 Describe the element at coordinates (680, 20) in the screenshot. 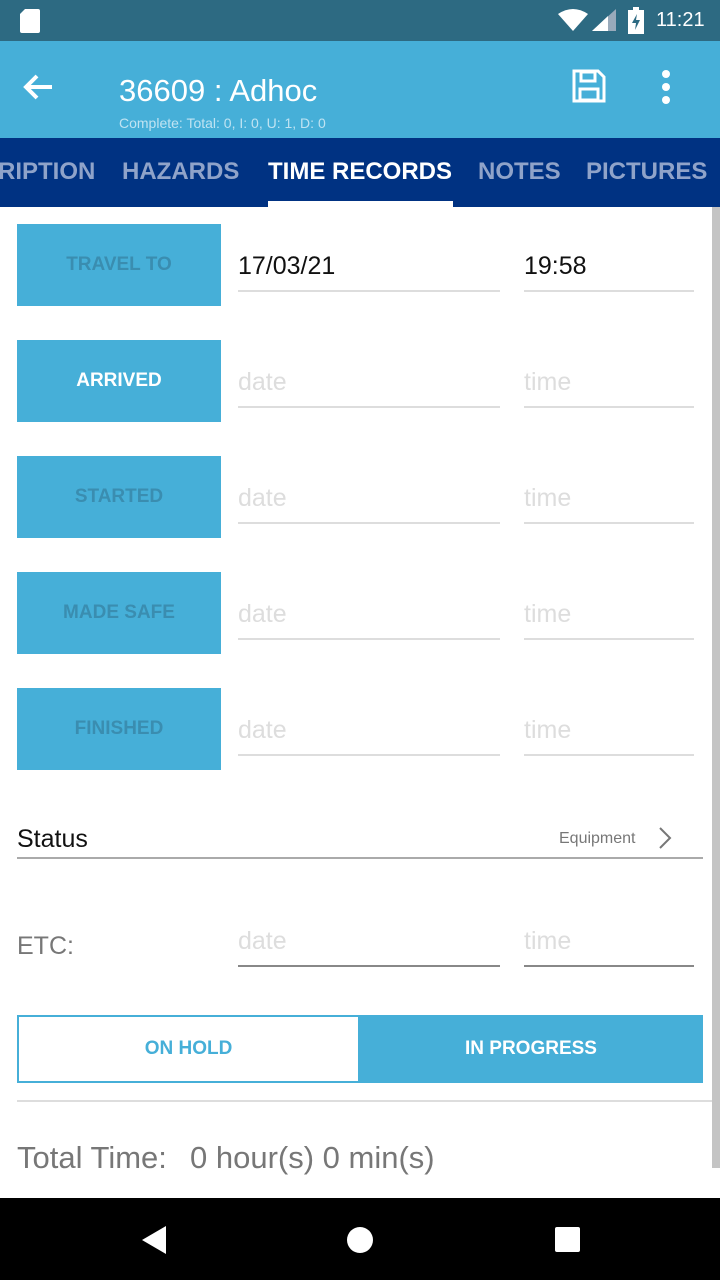

I see `clock: 11:21` at that location.